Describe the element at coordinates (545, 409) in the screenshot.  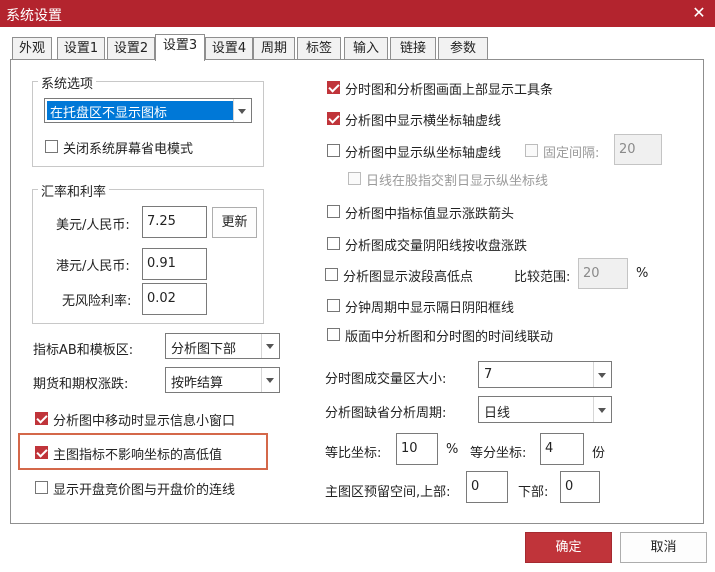
I see `default-period-select: 日线` at that location.